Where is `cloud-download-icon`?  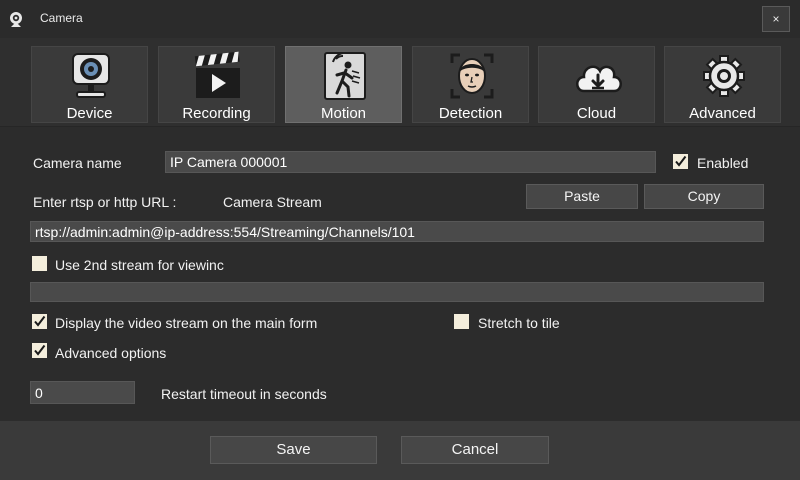 cloud-download-icon is located at coordinates (599, 79).